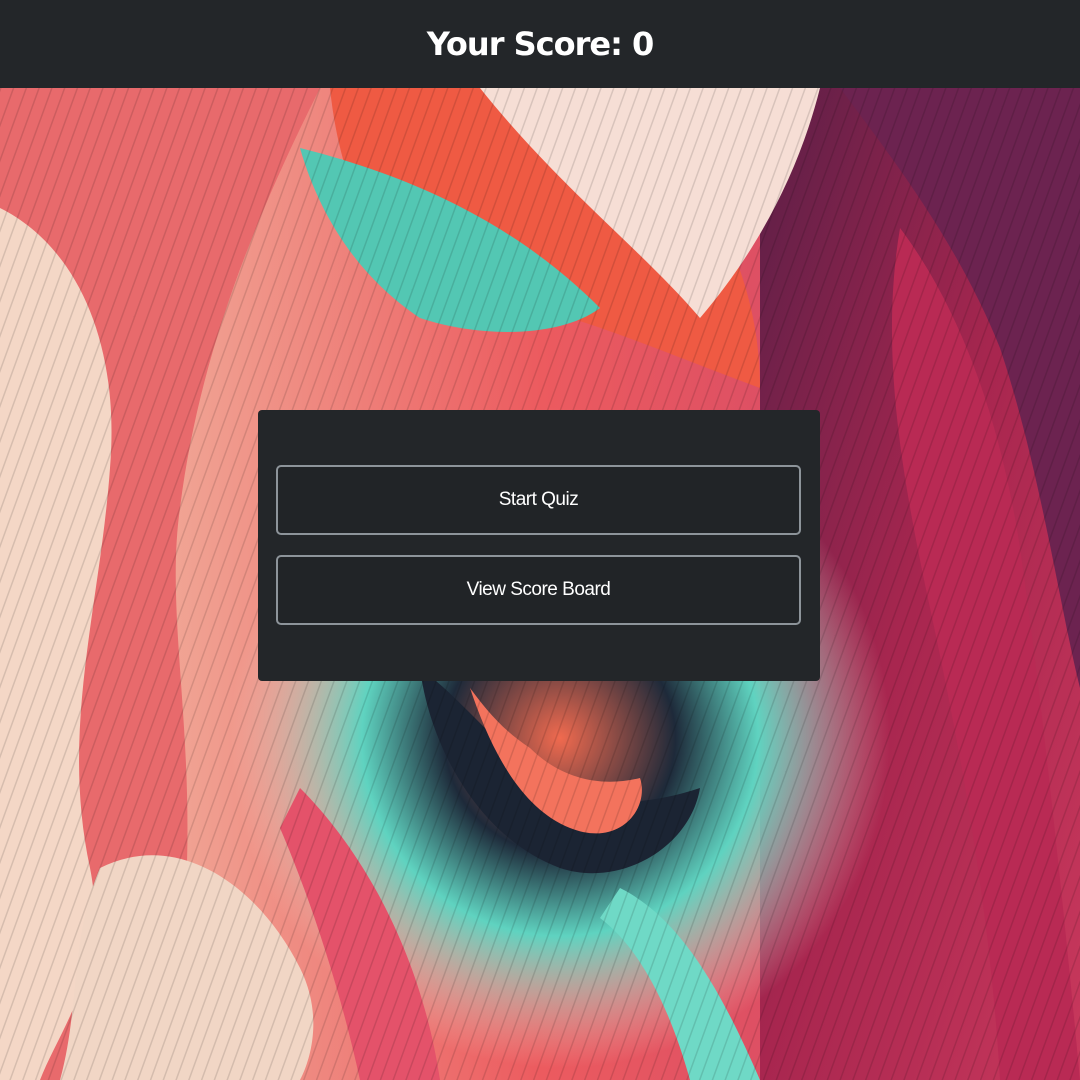  I want to click on main-menu-panel: Start Quiz View Score Board, so click(539, 545).